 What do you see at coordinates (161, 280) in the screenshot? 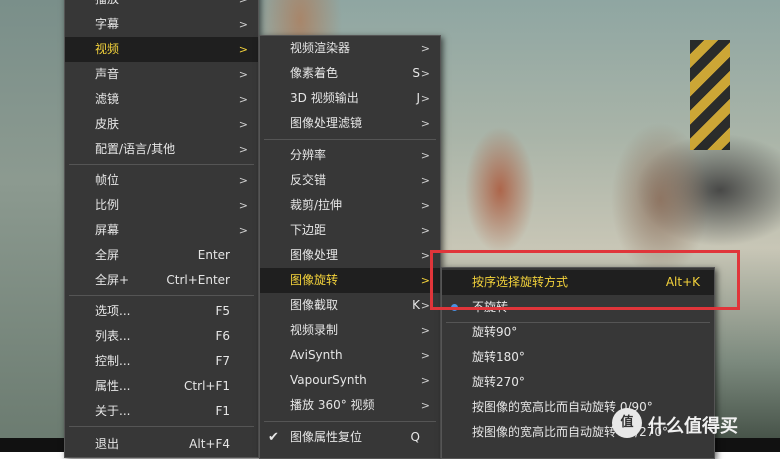
I see `menu-item-fullscreen-plus: 全屏+ Ctrl+Enter` at bounding box center [161, 280].